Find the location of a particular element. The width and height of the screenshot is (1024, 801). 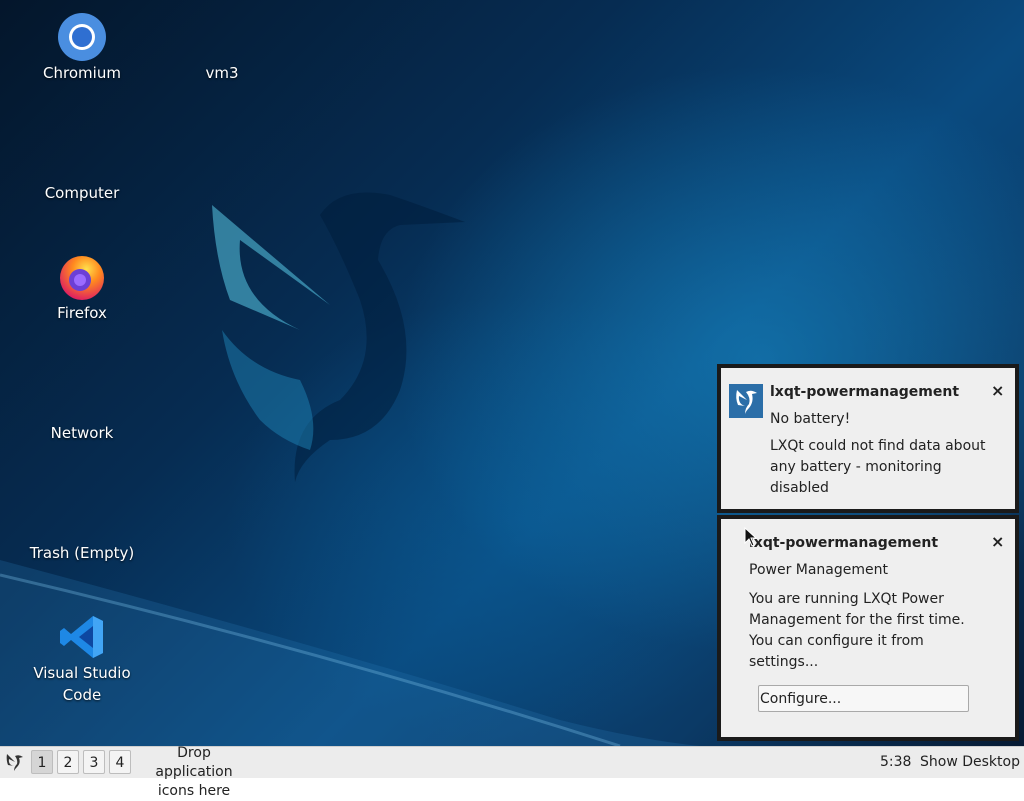

mouse-cursor-icon is located at coordinates (751, 537).